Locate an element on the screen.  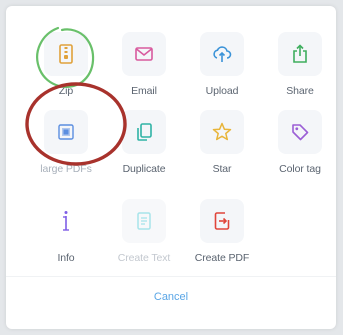
upload-action: Upload is located at coordinates (222, 60).